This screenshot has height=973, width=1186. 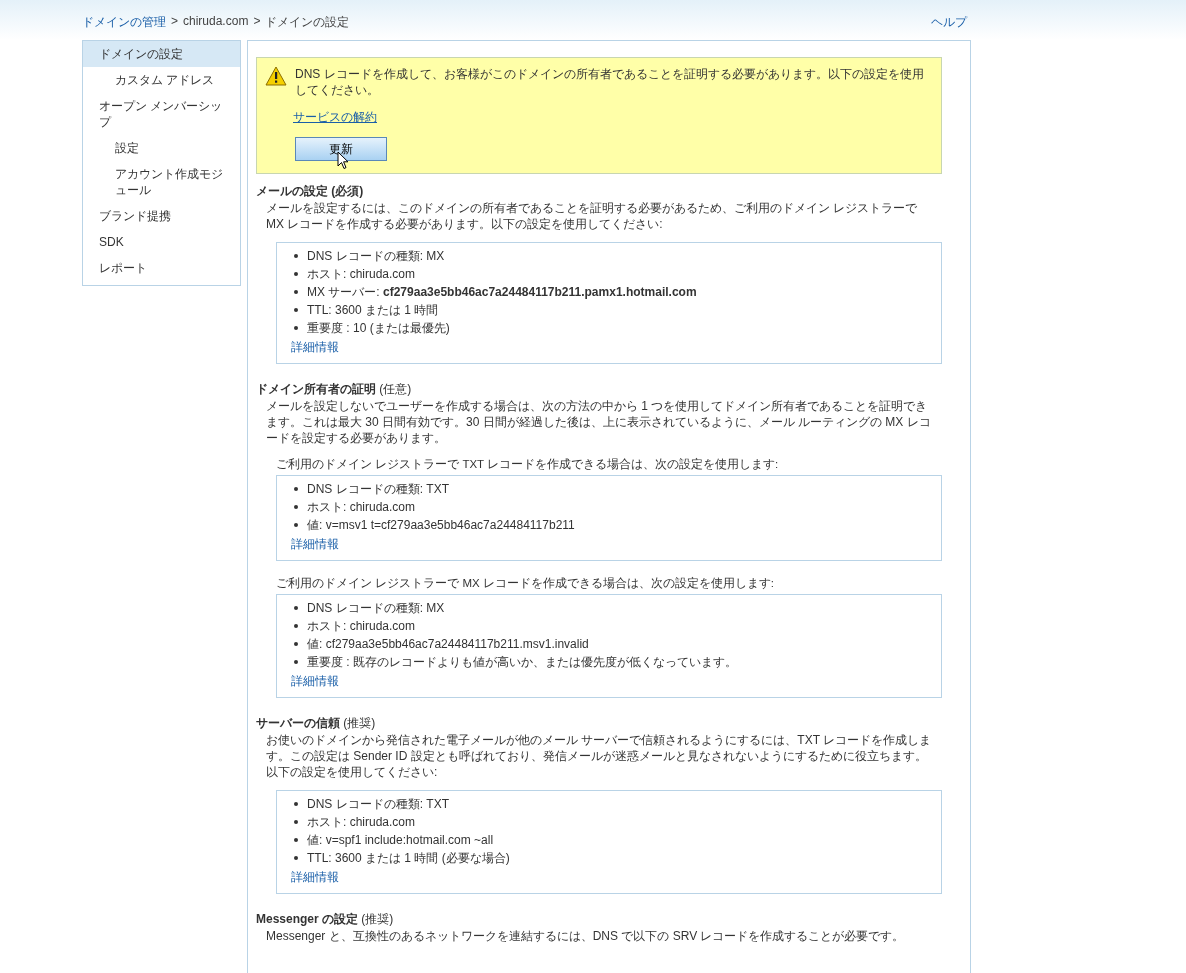 I want to click on sidebar-item: レポート, so click(x=161, y=268).